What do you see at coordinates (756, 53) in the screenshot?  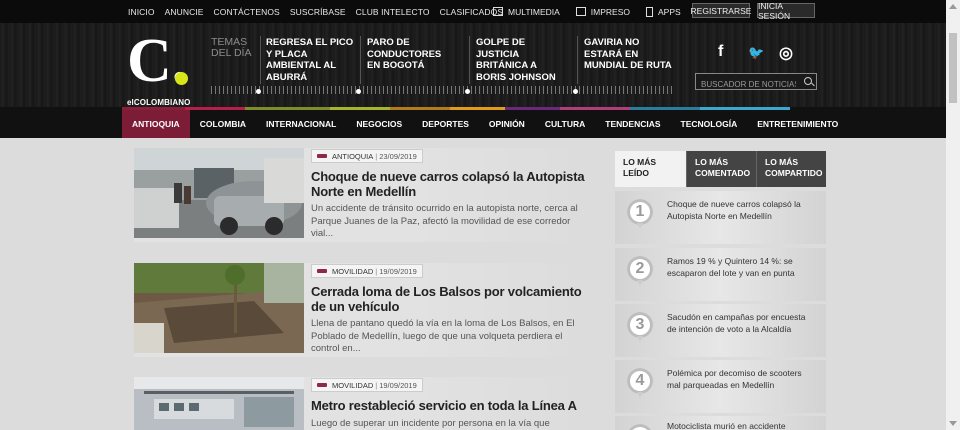 I see `twitter-icon: 🐦` at bounding box center [756, 53].